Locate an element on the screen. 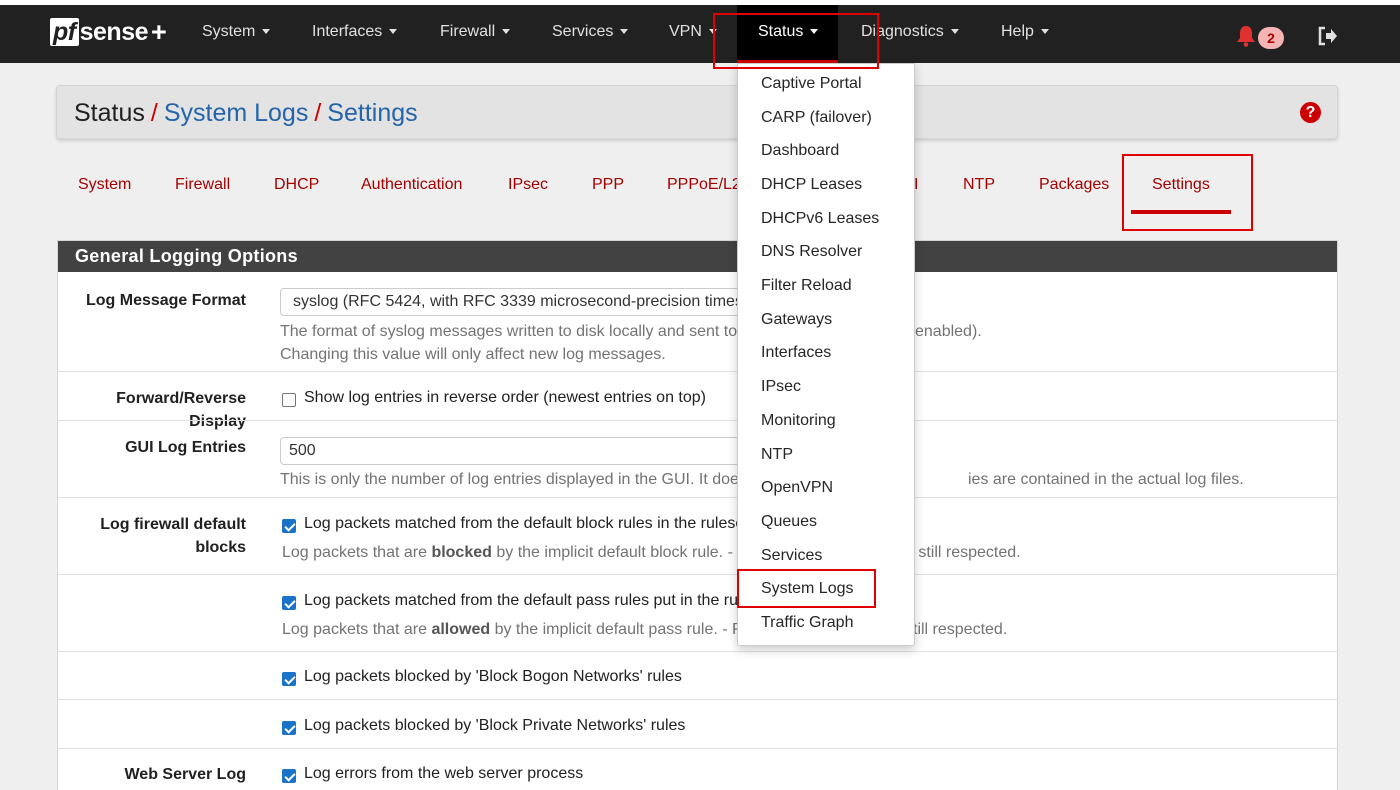 The width and height of the screenshot is (1400, 790). notification-badge: 2 is located at coordinates (1271, 38).